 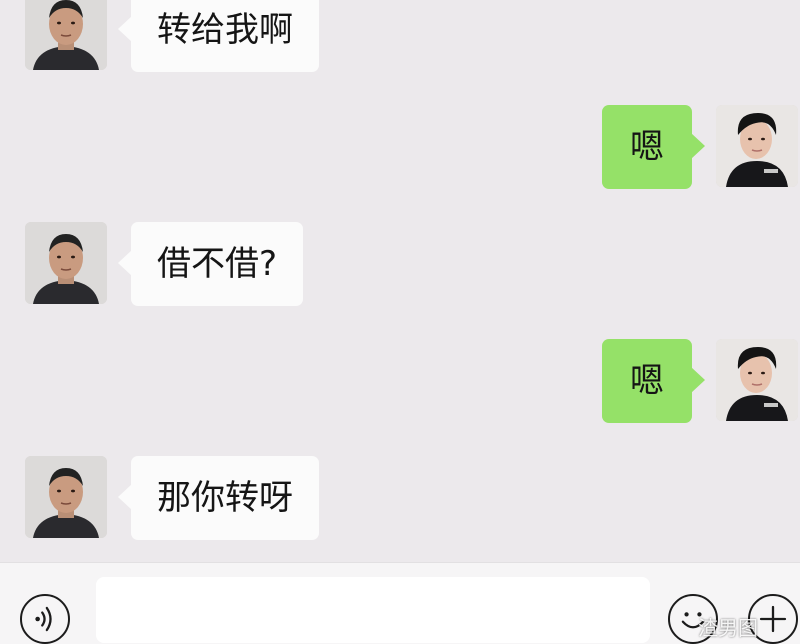 I want to click on message-bubble: 借不借?, so click(x=210, y=264).